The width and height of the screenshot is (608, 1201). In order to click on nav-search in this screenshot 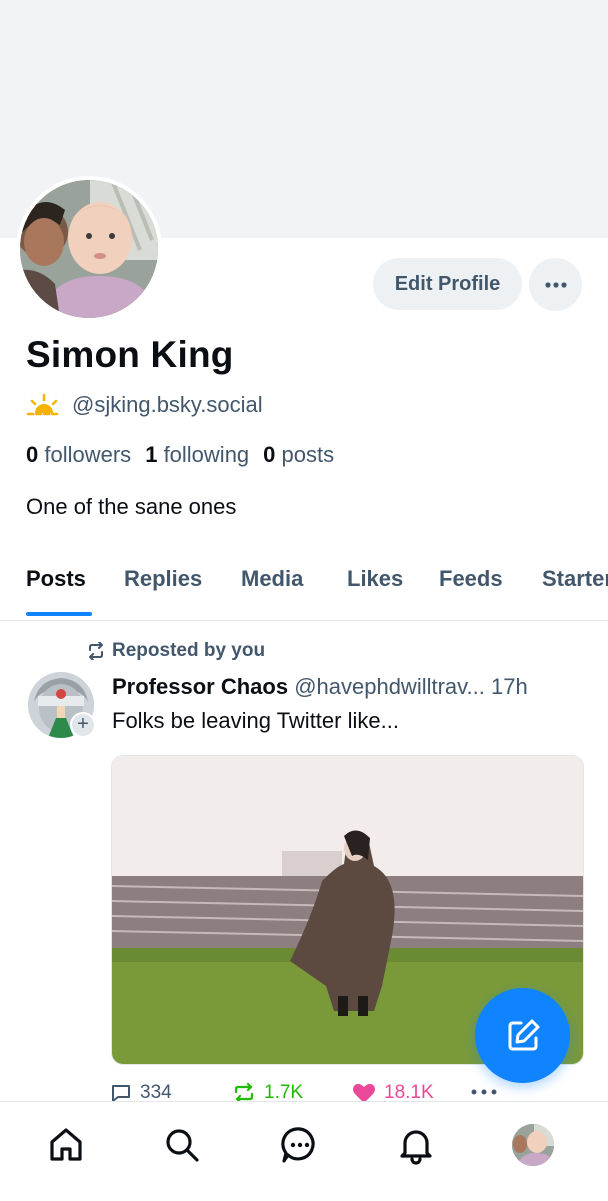, I will do `click(182, 1145)`.